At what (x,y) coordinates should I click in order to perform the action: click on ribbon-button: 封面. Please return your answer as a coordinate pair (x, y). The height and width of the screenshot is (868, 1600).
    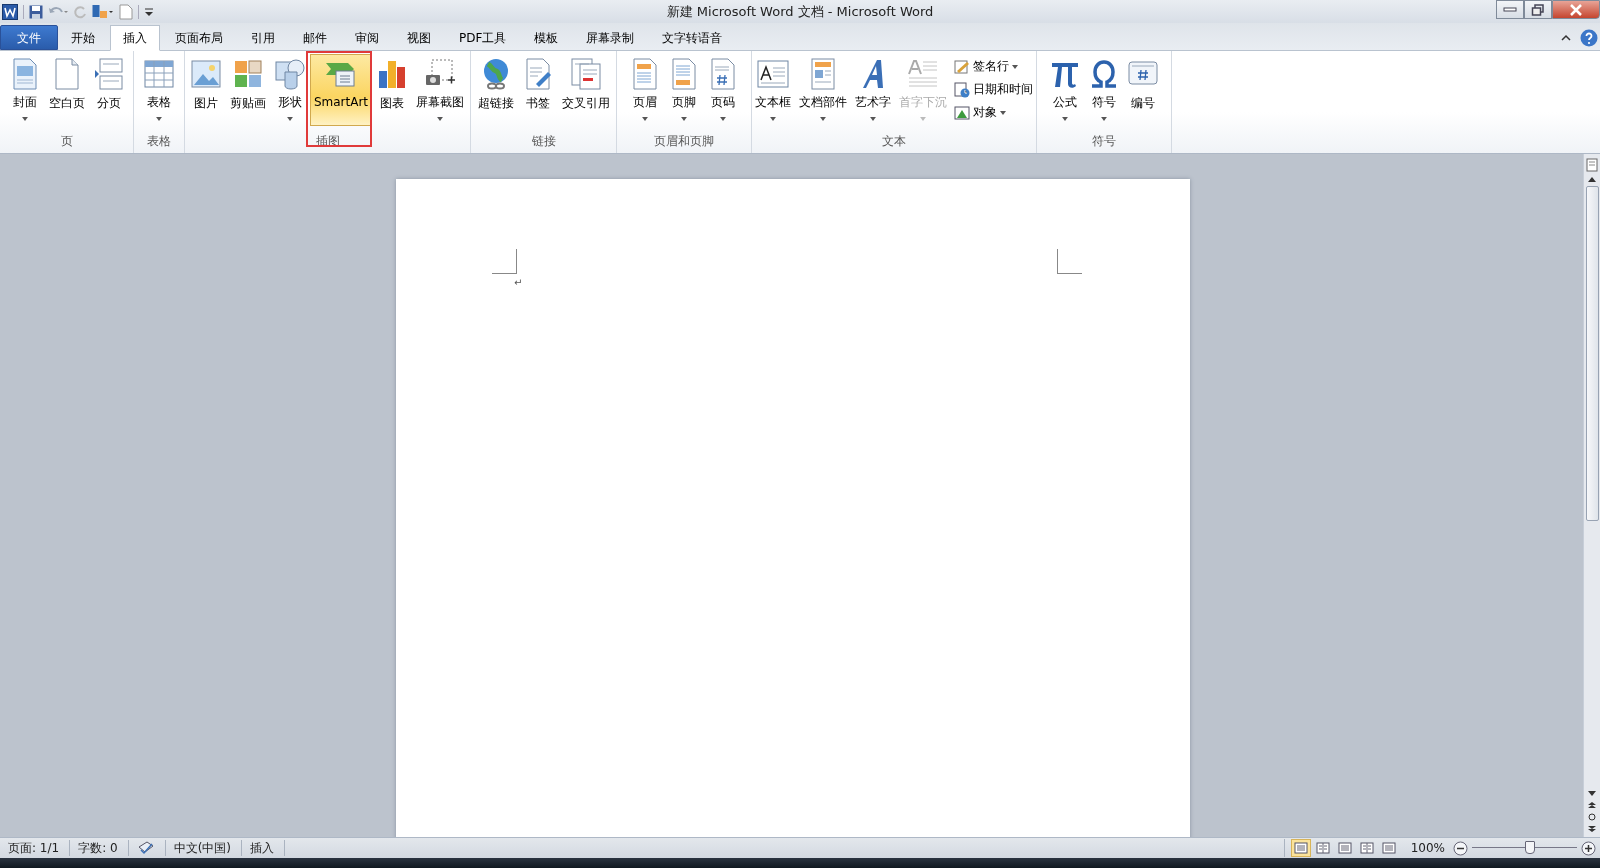
    Looking at the image, I should click on (24, 90).